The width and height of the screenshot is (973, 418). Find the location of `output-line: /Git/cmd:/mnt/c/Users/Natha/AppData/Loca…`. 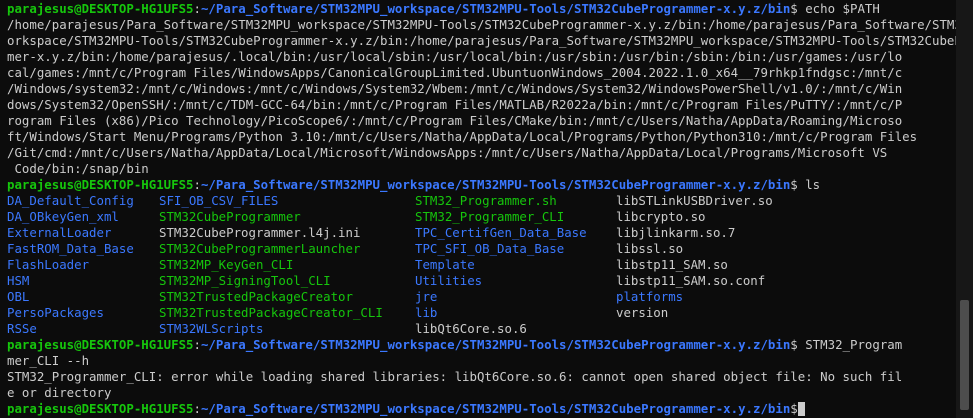

output-line: /Git/cmd:/mnt/c/Users/Natha/AppData/Loca… is located at coordinates (447, 152).